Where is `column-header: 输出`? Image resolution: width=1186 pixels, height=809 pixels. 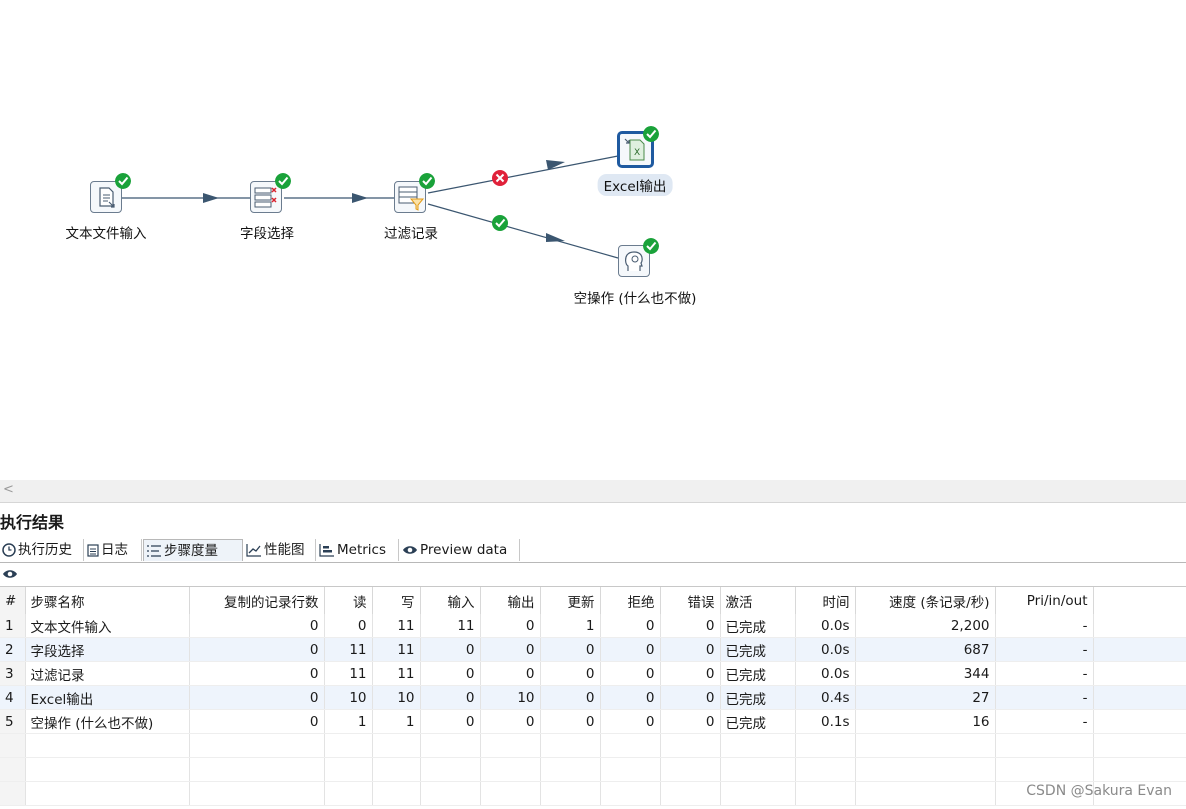 column-header: 输出 is located at coordinates (510, 600).